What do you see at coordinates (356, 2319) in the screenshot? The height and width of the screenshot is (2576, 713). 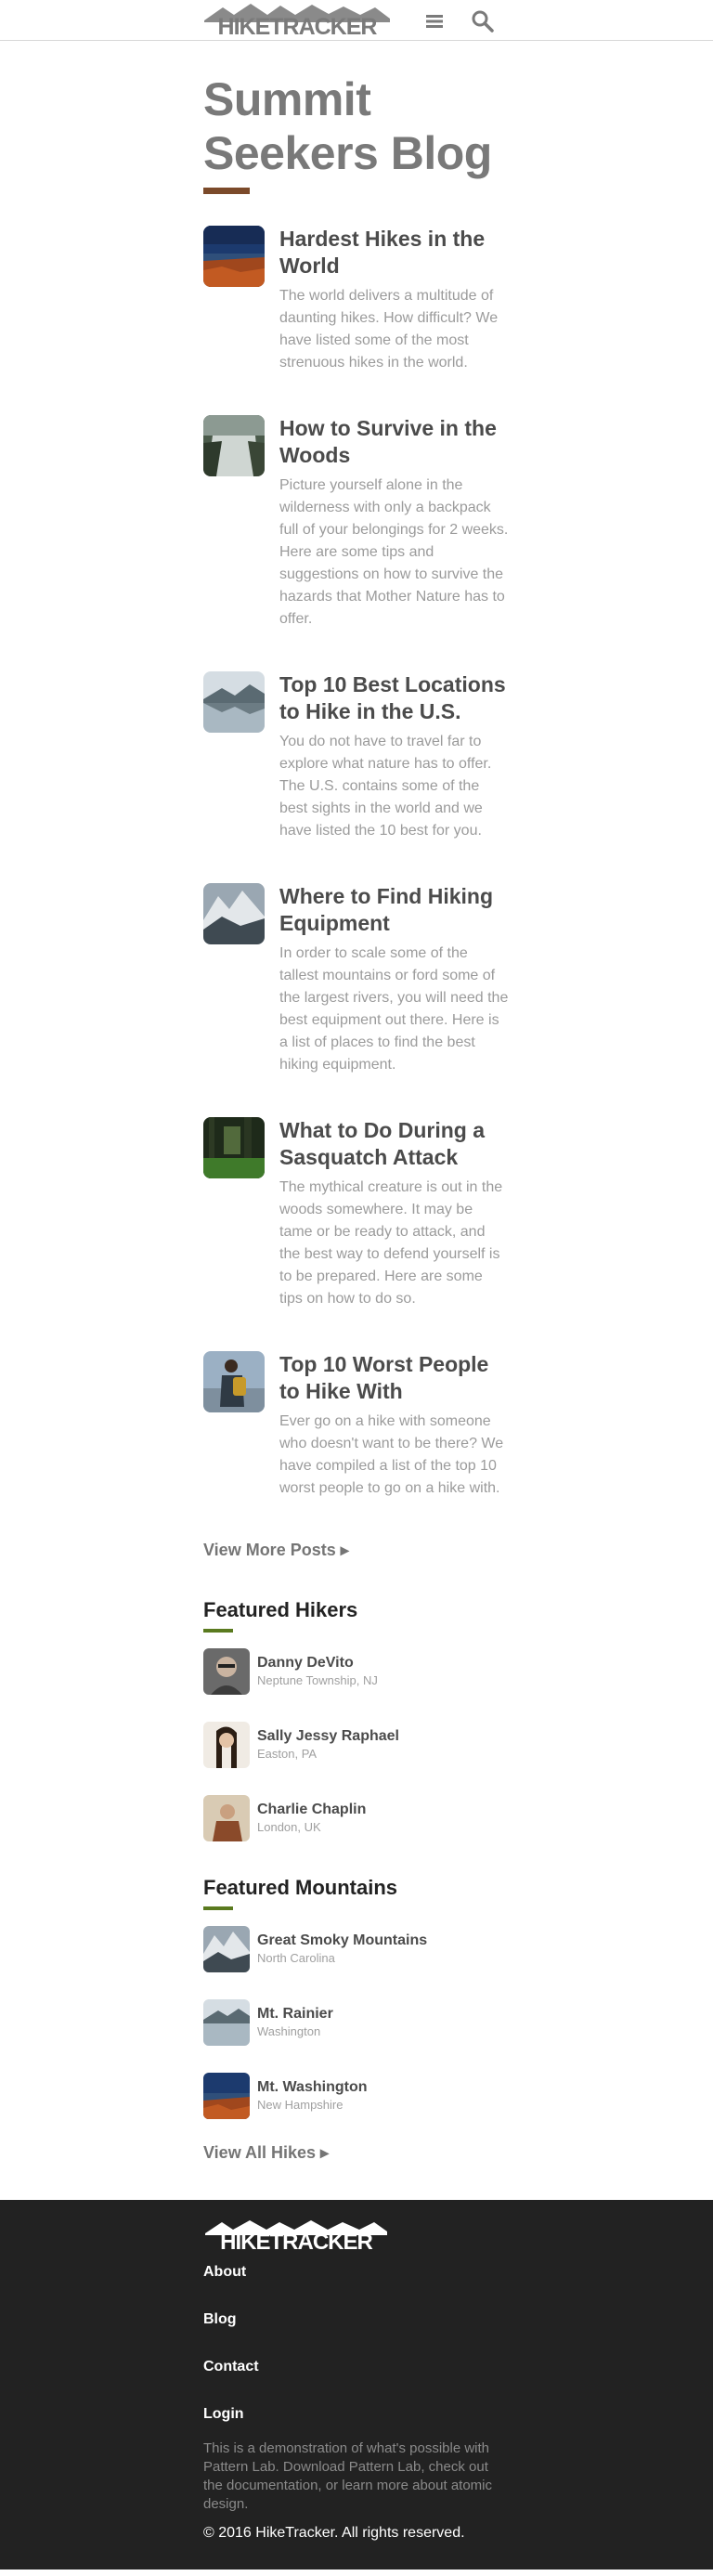 I see `footer-link-blog: Blog` at bounding box center [356, 2319].